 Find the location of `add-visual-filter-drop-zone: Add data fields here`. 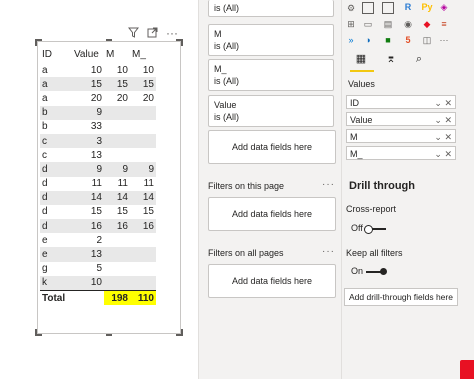

add-visual-filter-drop-zone: Add data fields here is located at coordinates (272, 147).